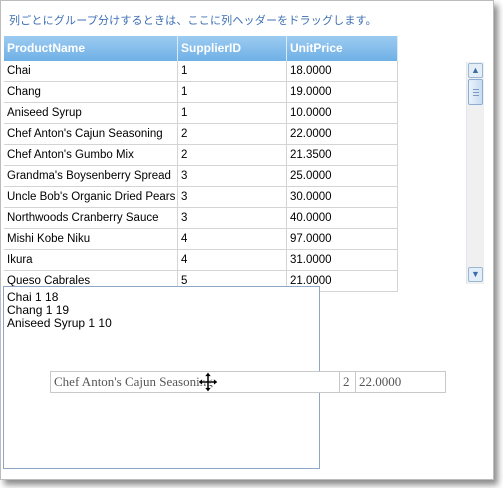 This screenshot has width=503, height=488. What do you see at coordinates (59, 323) in the screenshot?
I see `textbox-line: Aniseed Syrup 1 10` at bounding box center [59, 323].